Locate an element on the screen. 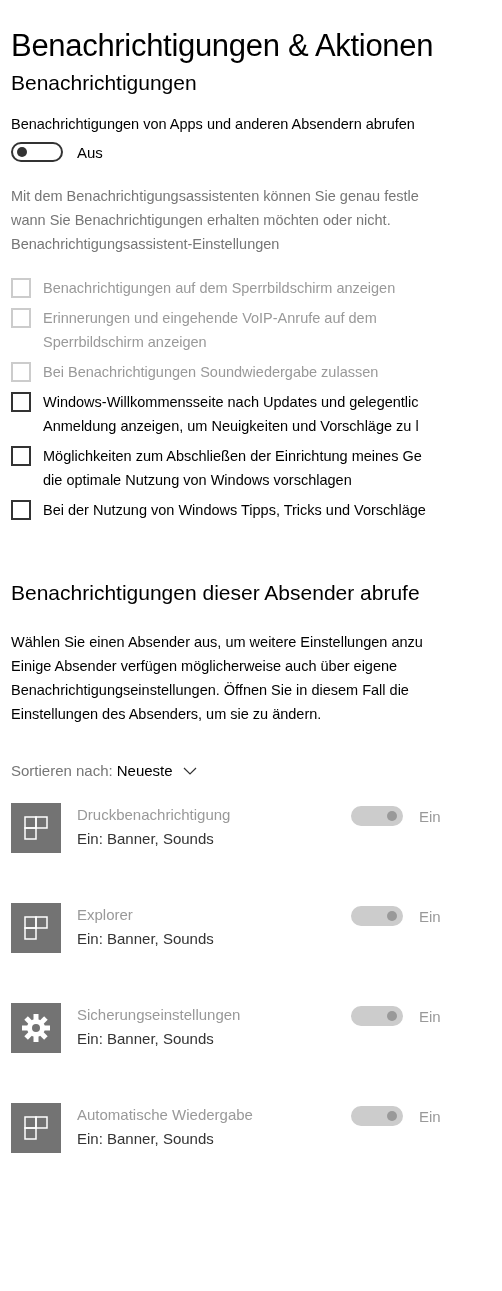  section-title: Benachrichtigungen dieser Absender abrufe is located at coordinates (216, 593).